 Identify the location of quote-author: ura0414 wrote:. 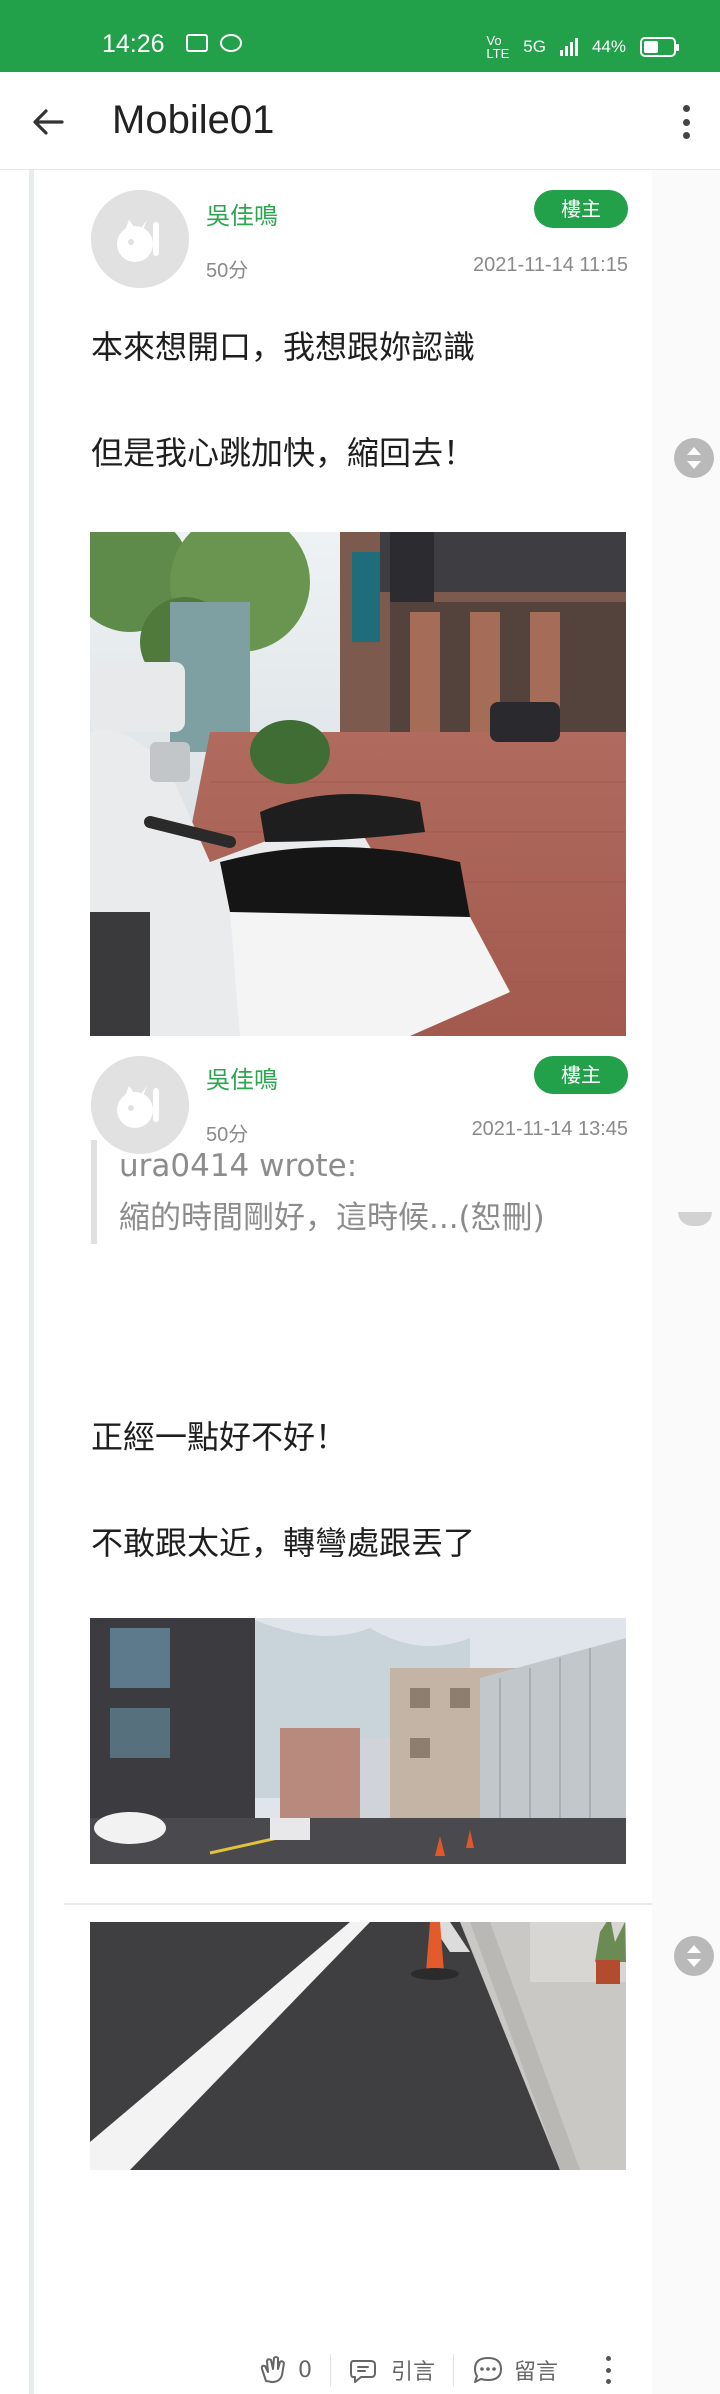
(238, 1166).